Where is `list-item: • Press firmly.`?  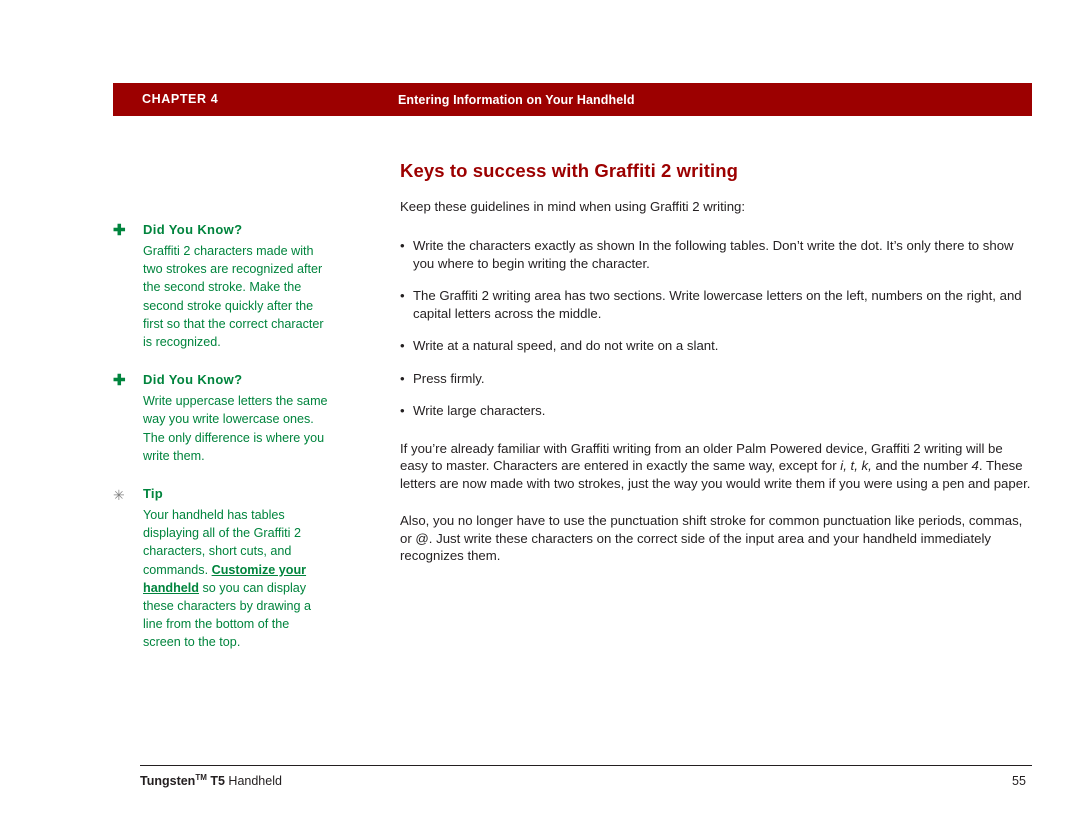 list-item: • Press firmly. is located at coordinates (716, 379).